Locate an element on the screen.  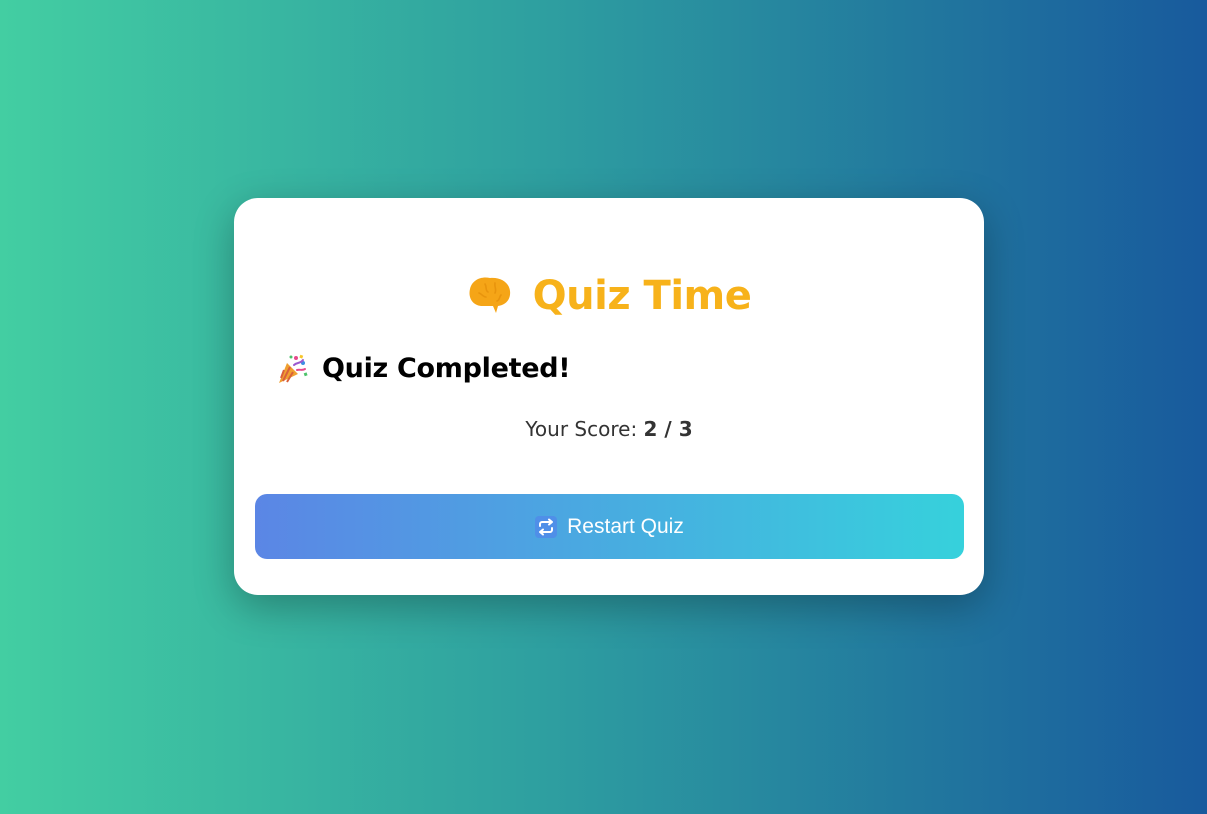
completion-heading: Quiz Completed! is located at coordinates (423, 369).